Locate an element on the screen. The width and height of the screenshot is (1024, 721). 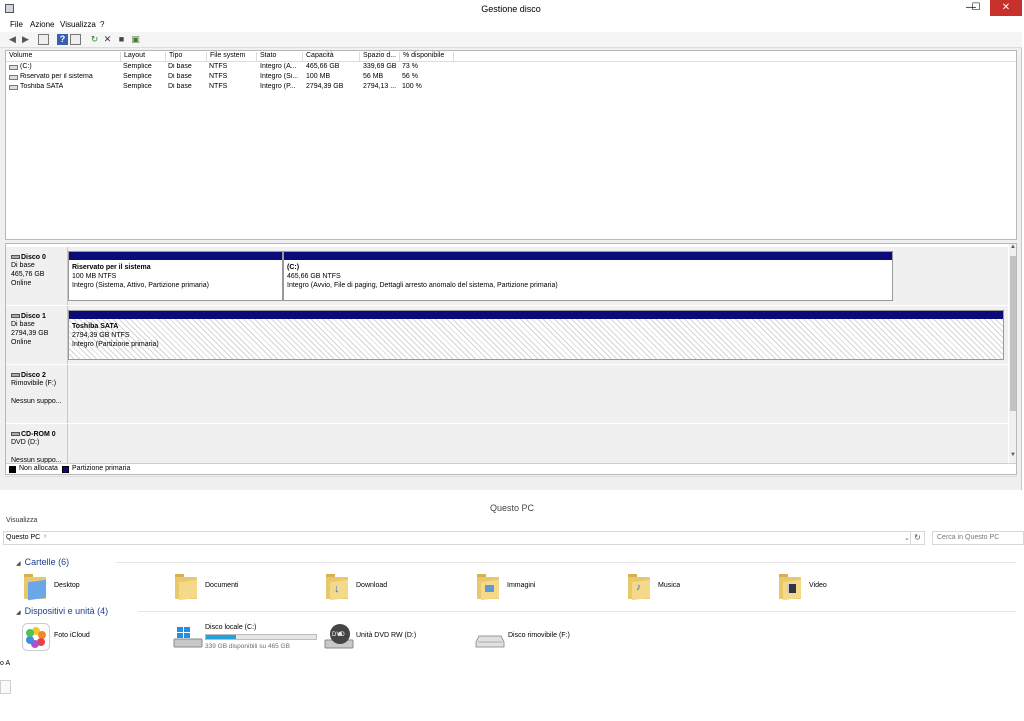
disk-partitions is located at coordinates (538, 394).